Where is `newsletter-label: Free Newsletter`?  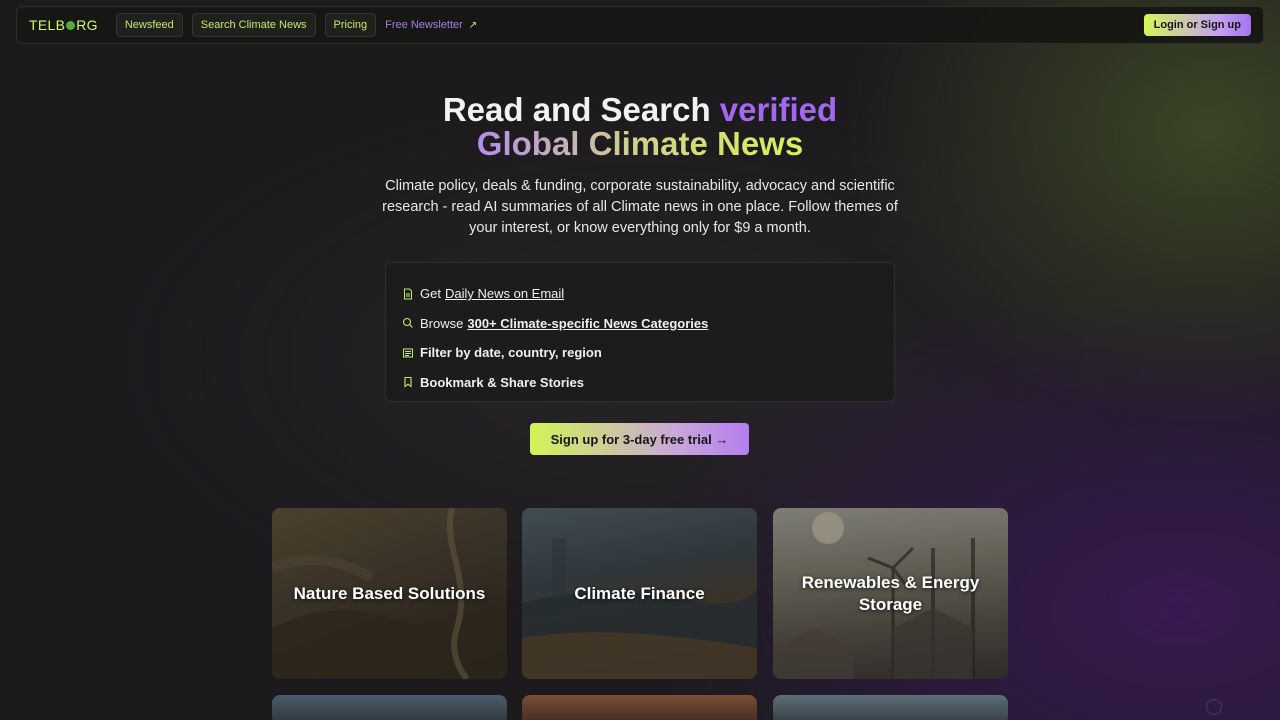
newsletter-label: Free Newsletter is located at coordinates (424, 25).